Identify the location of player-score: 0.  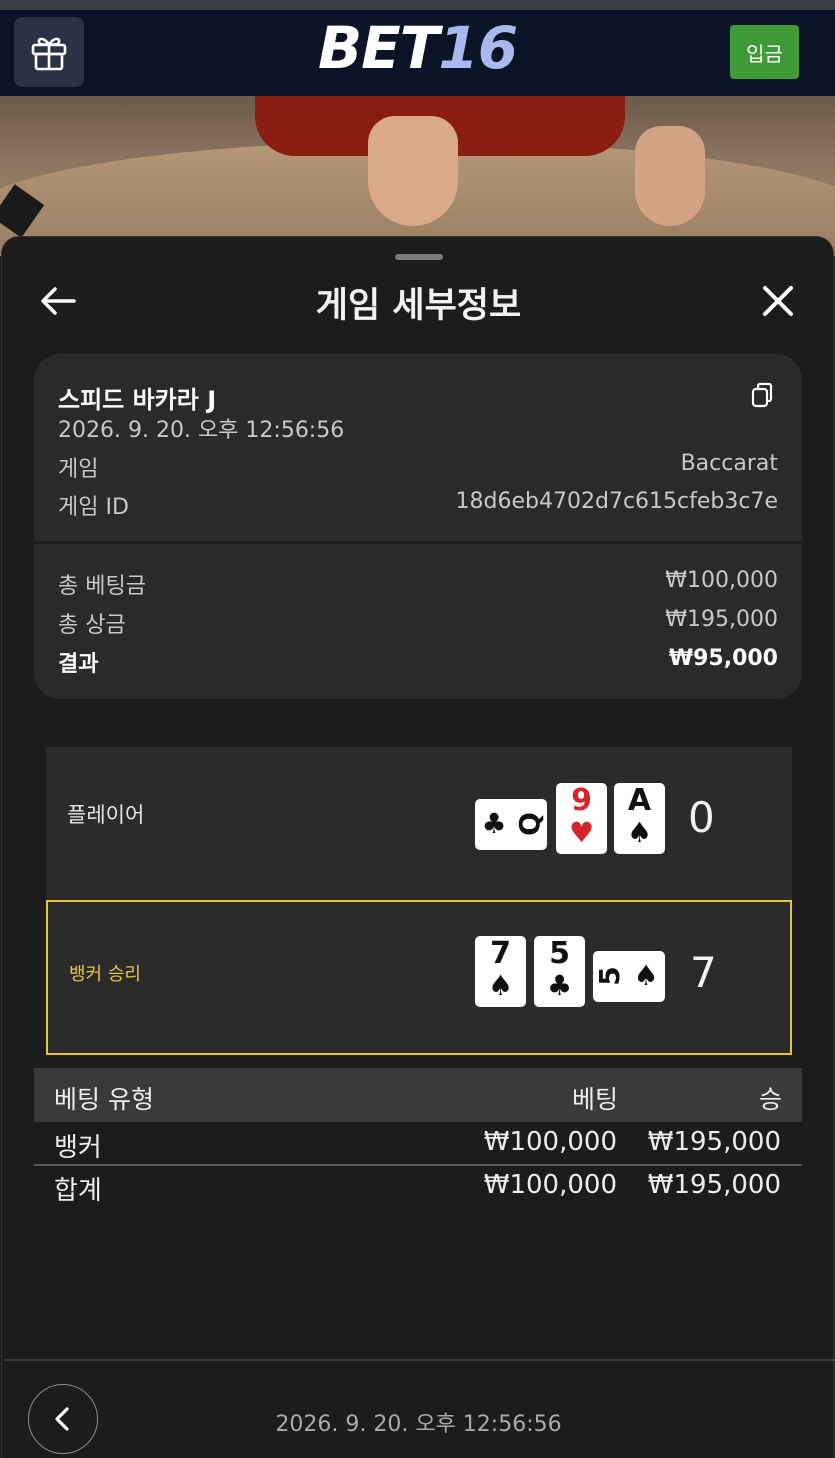
(701, 817).